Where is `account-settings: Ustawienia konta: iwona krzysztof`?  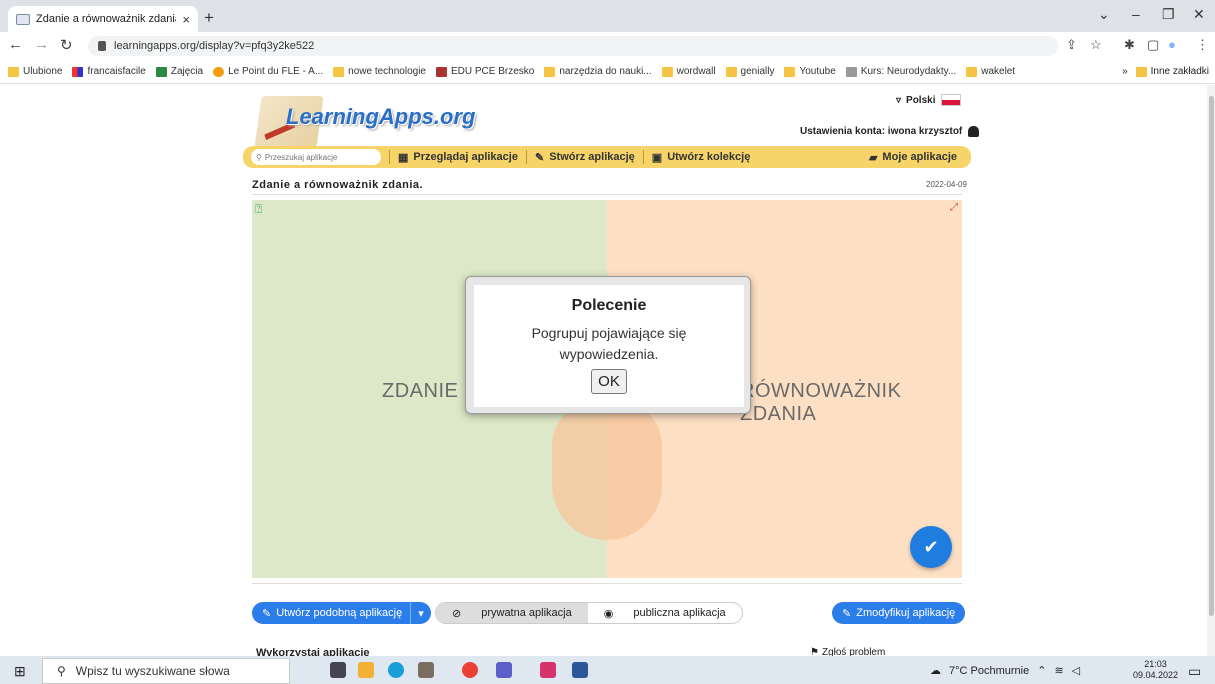
account-settings: Ustawienia konta: iwona krzysztof is located at coordinates (890, 131).